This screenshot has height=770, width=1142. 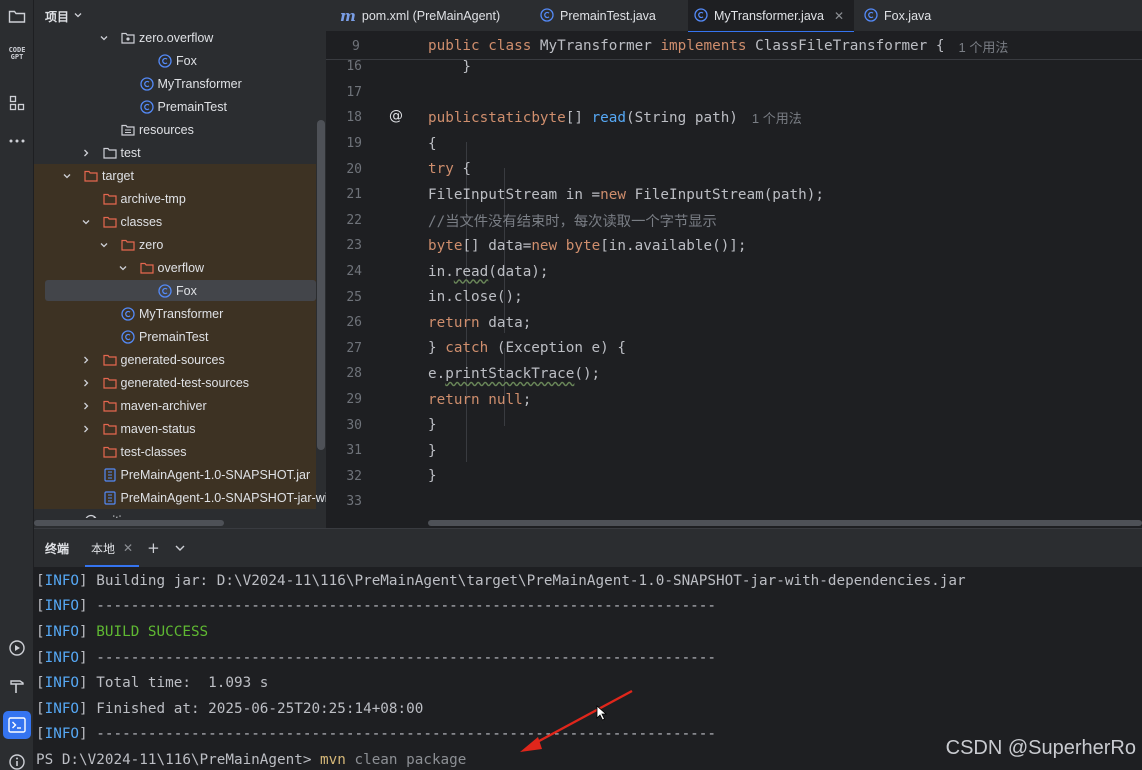 I want to click on terminal-tab-local: 本地 ✕, so click(x=112, y=548).